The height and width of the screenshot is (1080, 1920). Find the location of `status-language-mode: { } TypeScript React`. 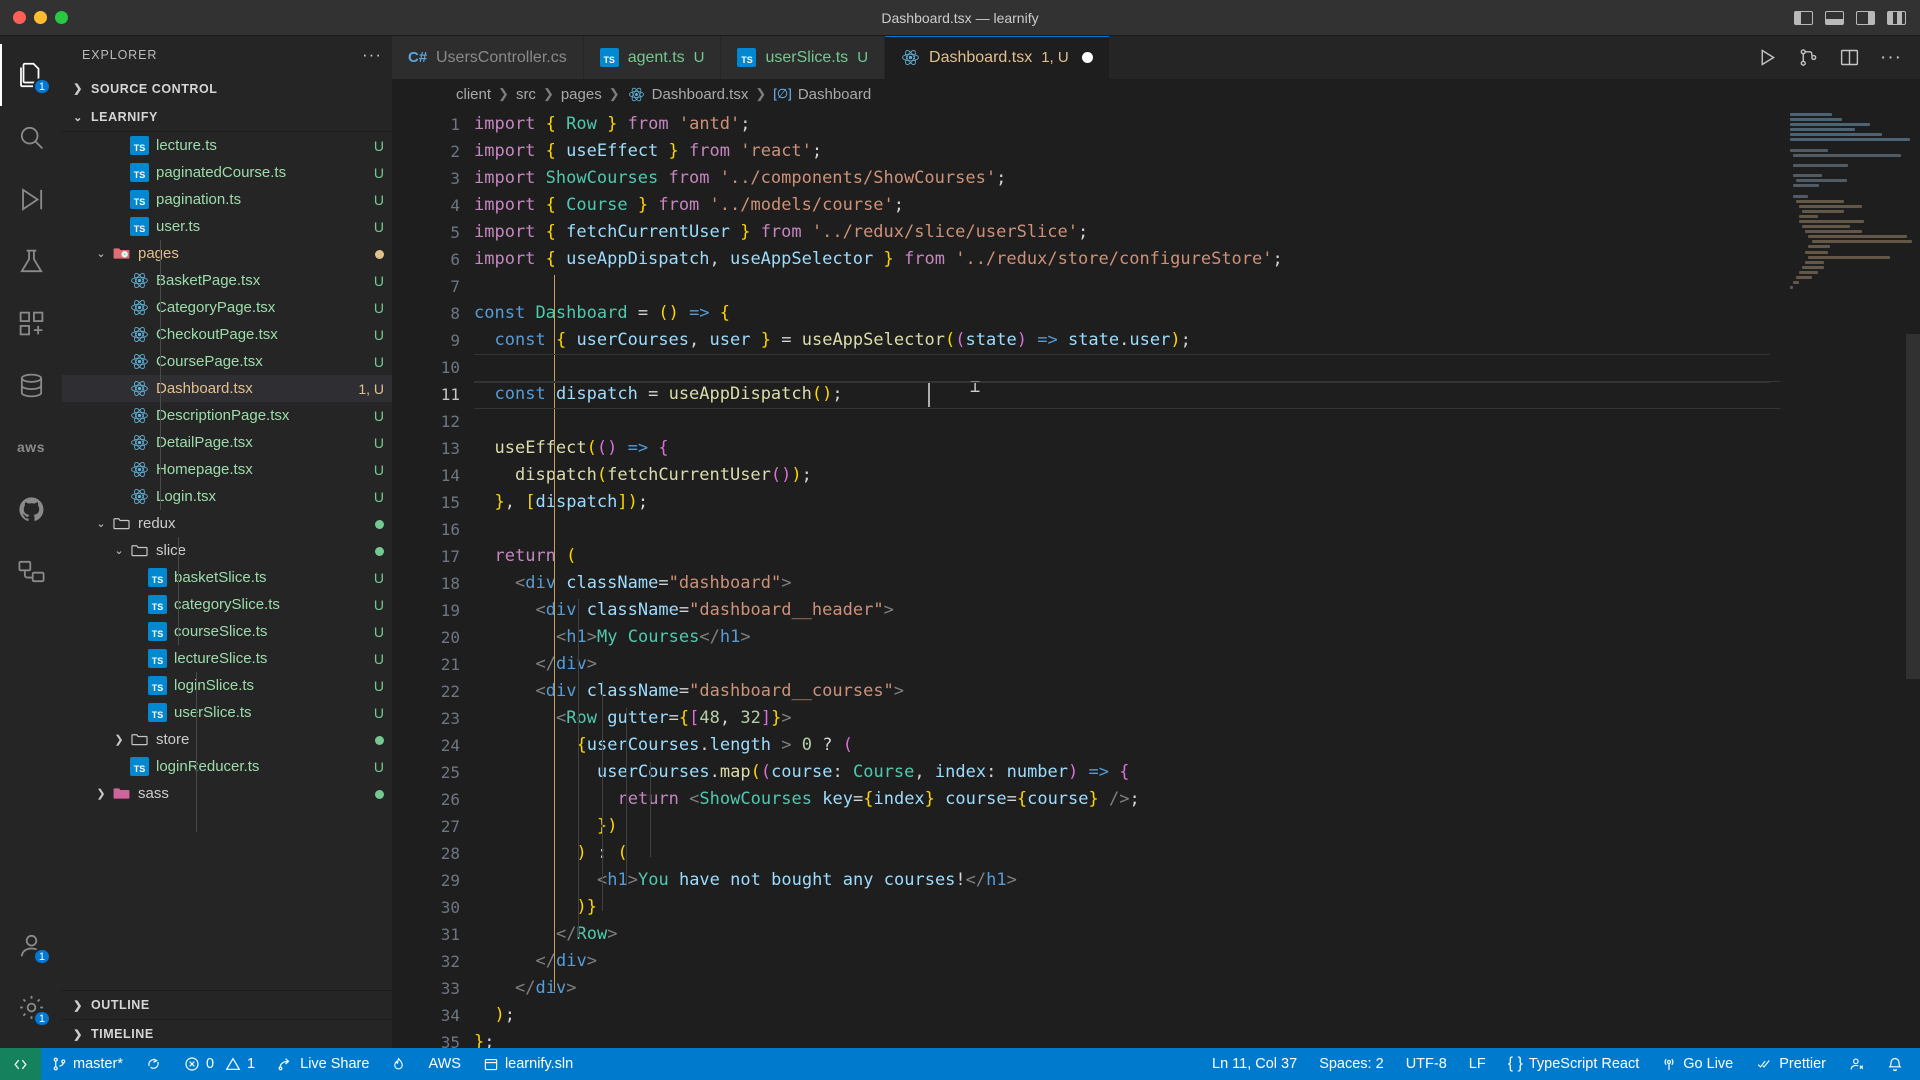

status-language-mode: { } TypeScript React is located at coordinates (1574, 1064).